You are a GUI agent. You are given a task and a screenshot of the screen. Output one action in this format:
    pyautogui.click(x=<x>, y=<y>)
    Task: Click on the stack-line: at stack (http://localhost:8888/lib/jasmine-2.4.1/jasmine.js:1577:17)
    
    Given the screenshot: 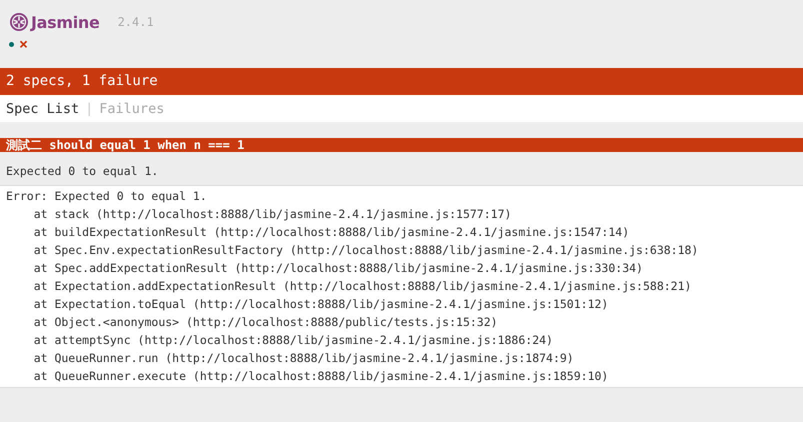 What is the action you would take?
    pyautogui.click(x=272, y=214)
    